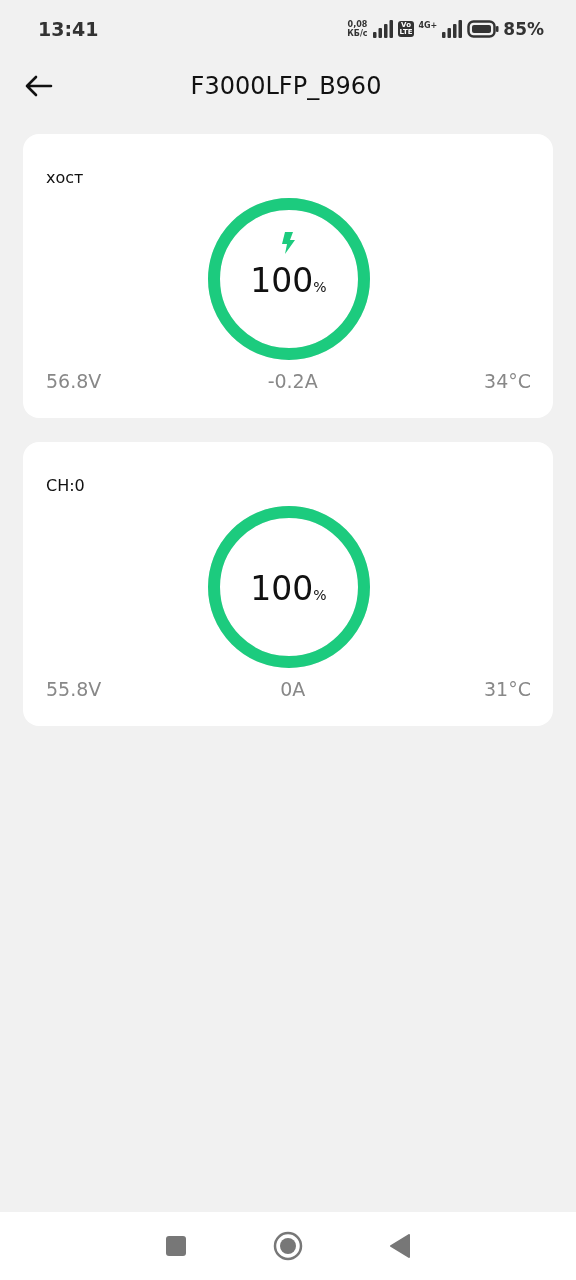 The image size is (576, 1280). What do you see at coordinates (65, 178) in the screenshot?
I see `battery-name: хост` at bounding box center [65, 178].